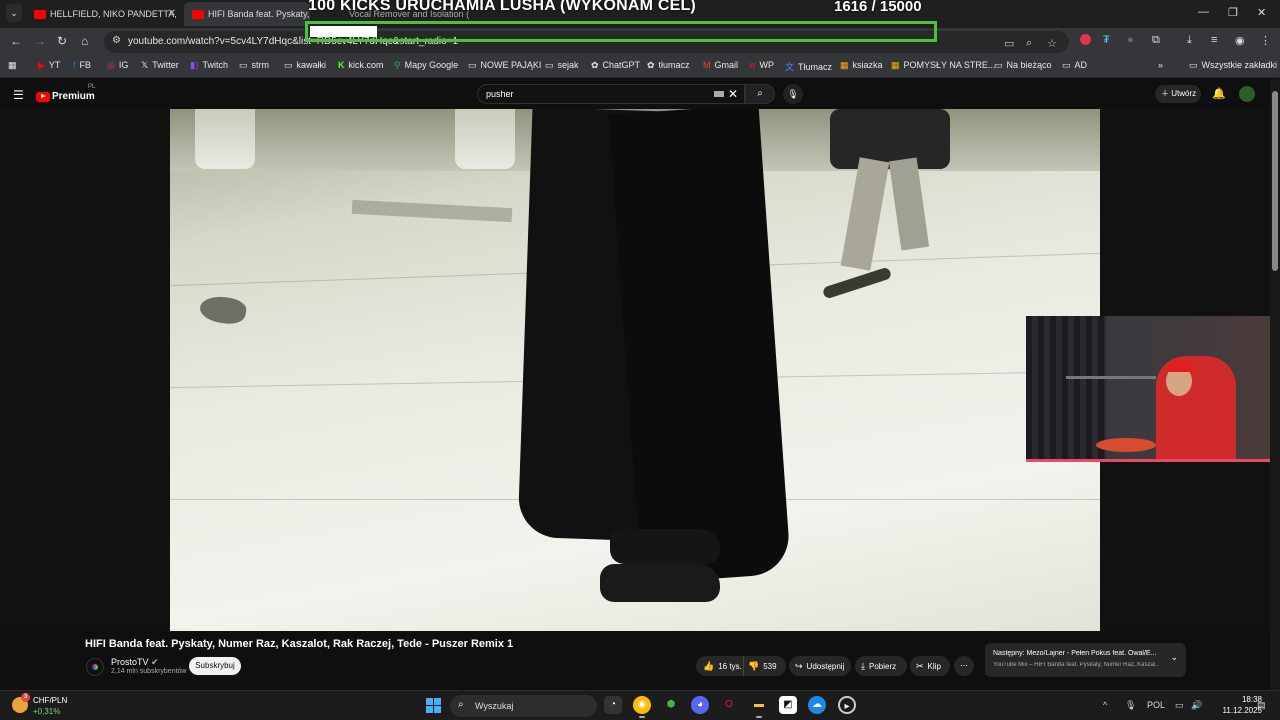  I want to click on opera-icon: O, so click(729, 705).